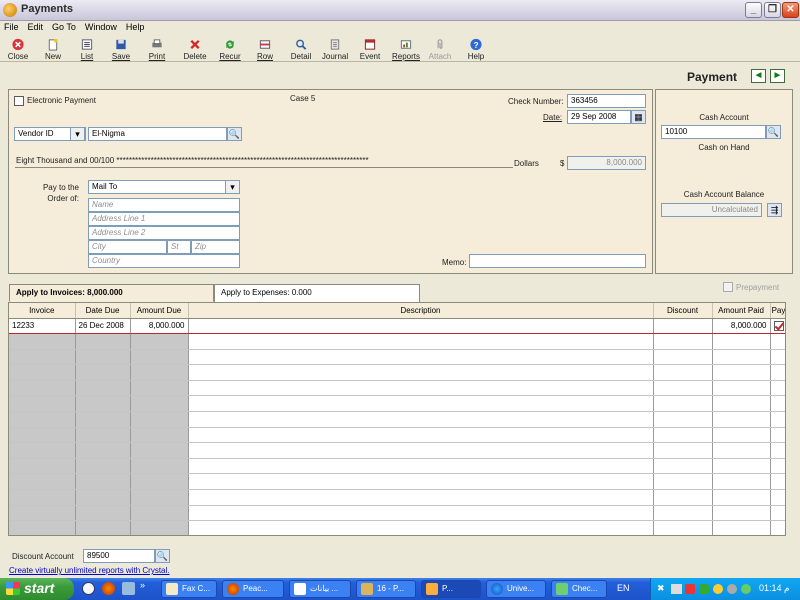 This screenshot has width=800, height=600. I want to click on minimize-button: _, so click(753, 10).